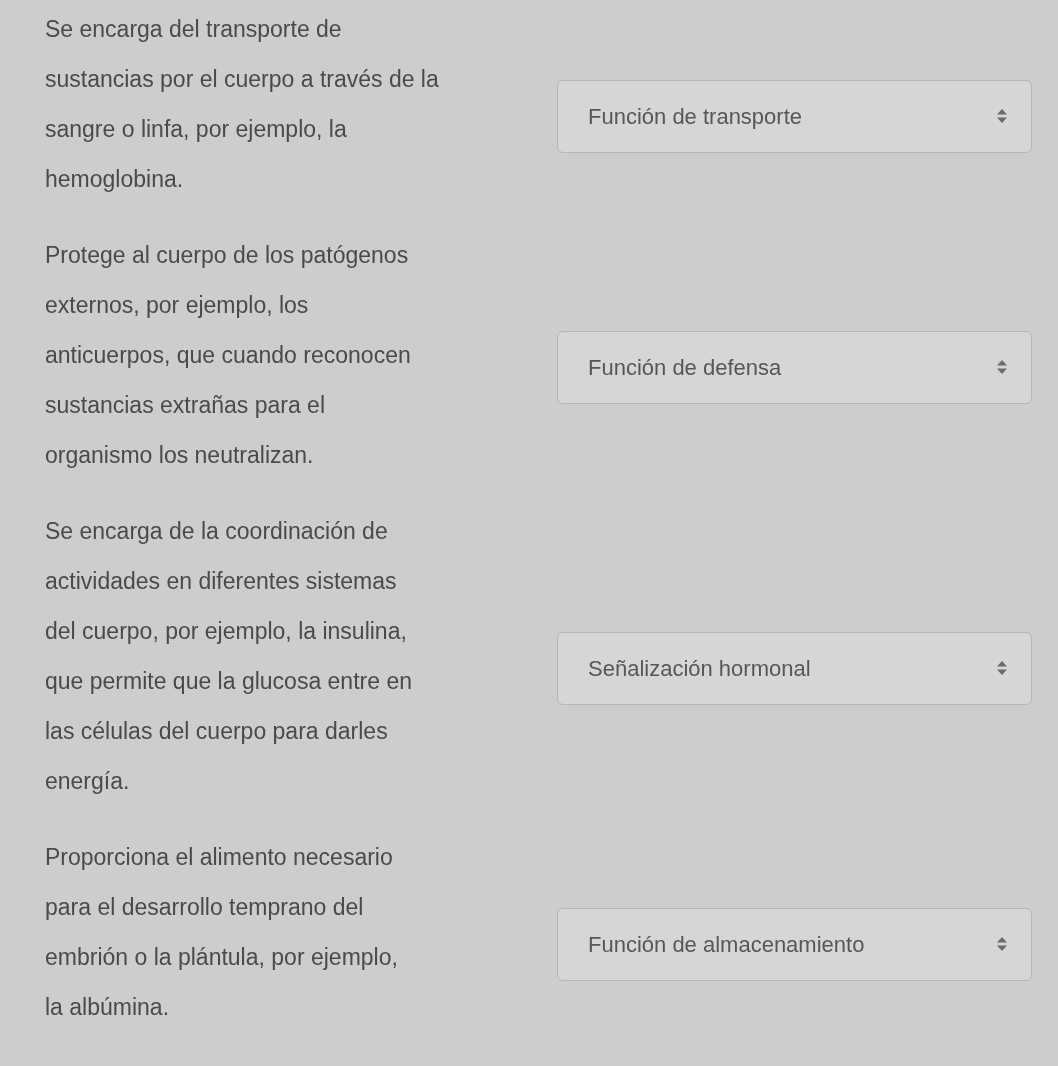  Describe the element at coordinates (794, 944) in the screenshot. I see `answer-dropdown: Función de almacenamiento` at that location.